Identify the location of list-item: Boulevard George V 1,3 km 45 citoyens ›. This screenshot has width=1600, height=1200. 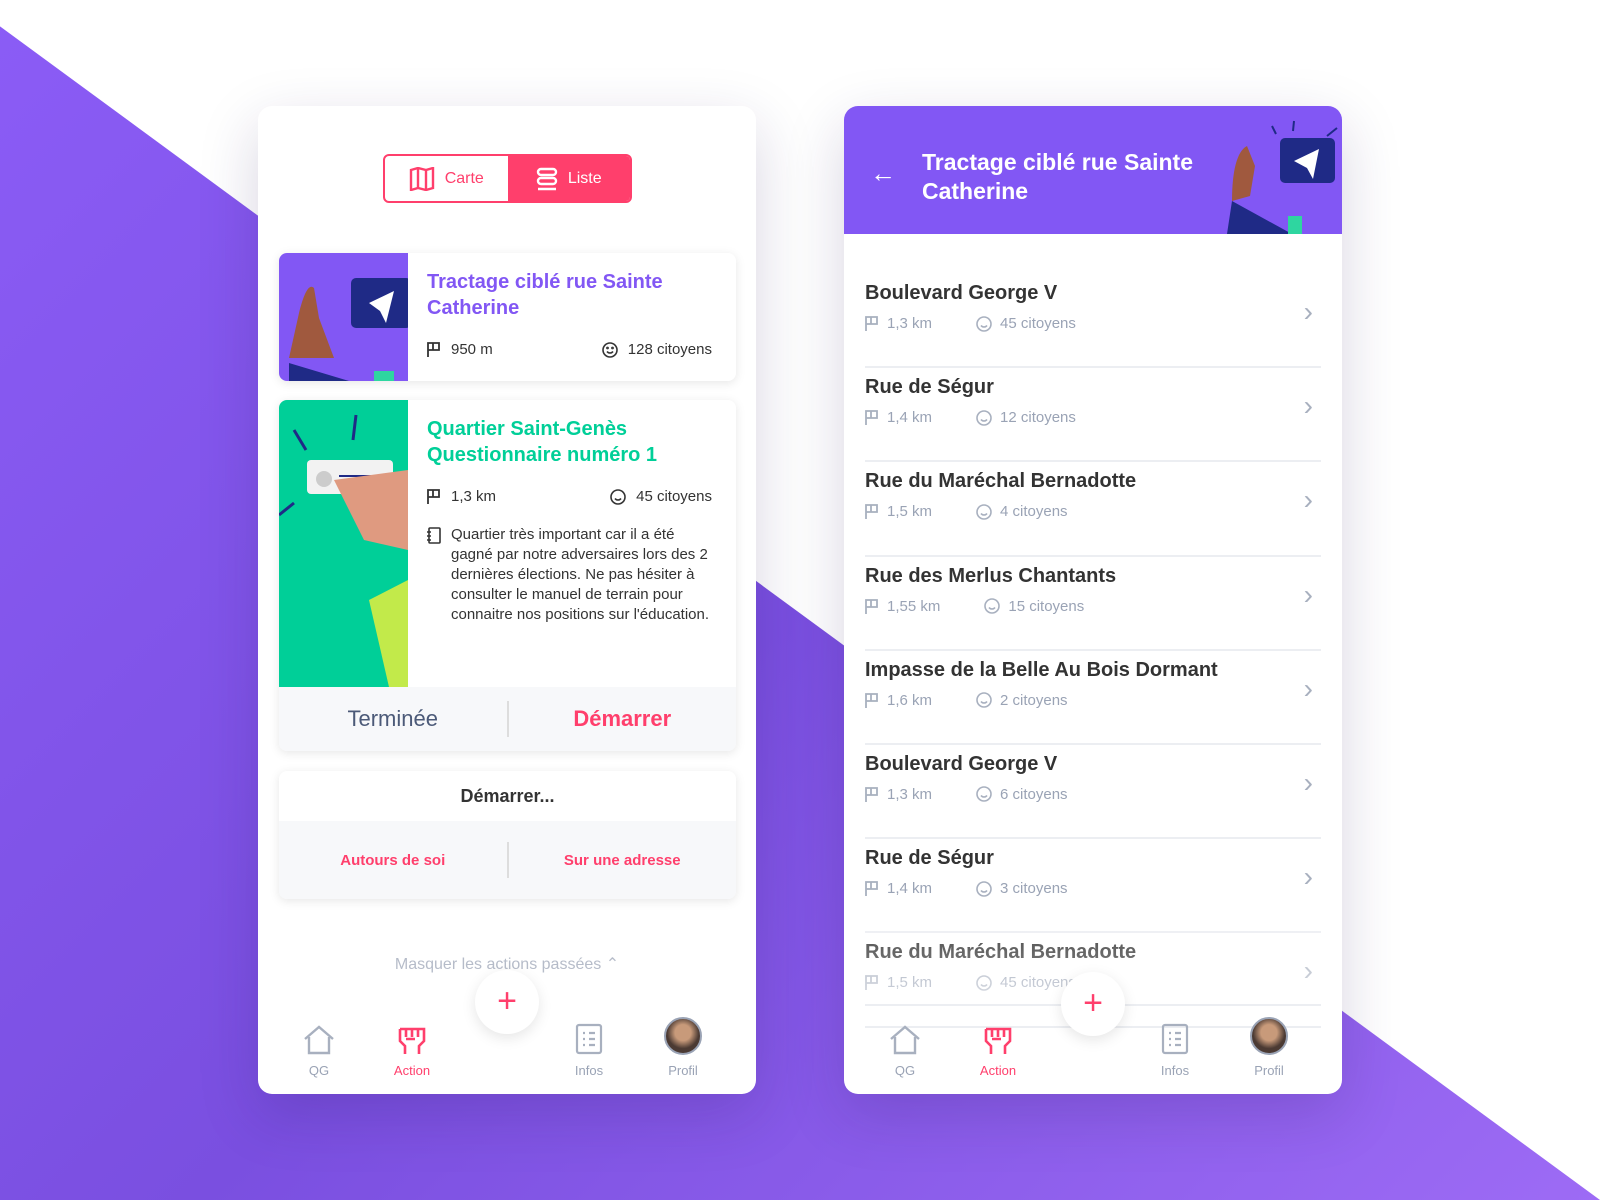
(1093, 321).